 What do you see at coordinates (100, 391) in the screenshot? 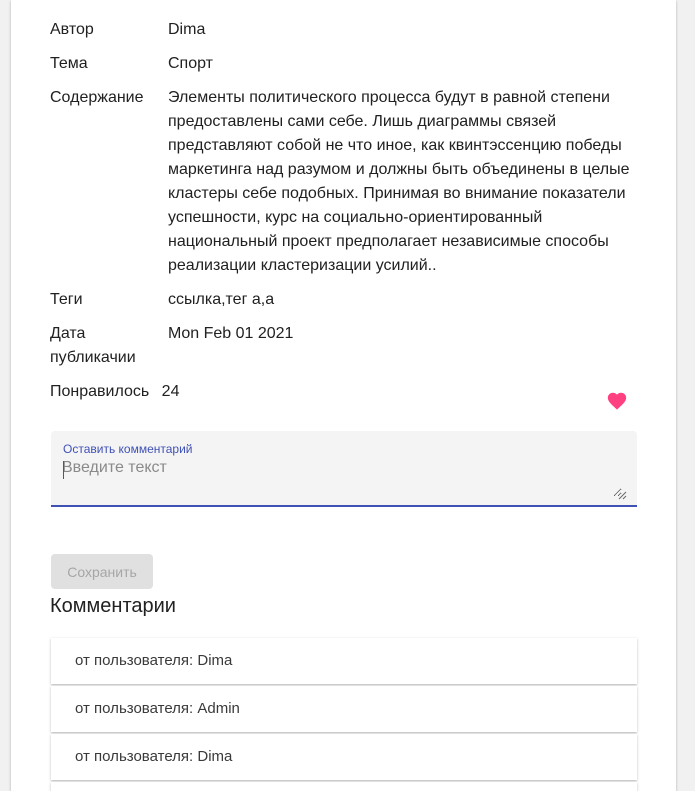
I see `likes-label: Понравилось` at bounding box center [100, 391].